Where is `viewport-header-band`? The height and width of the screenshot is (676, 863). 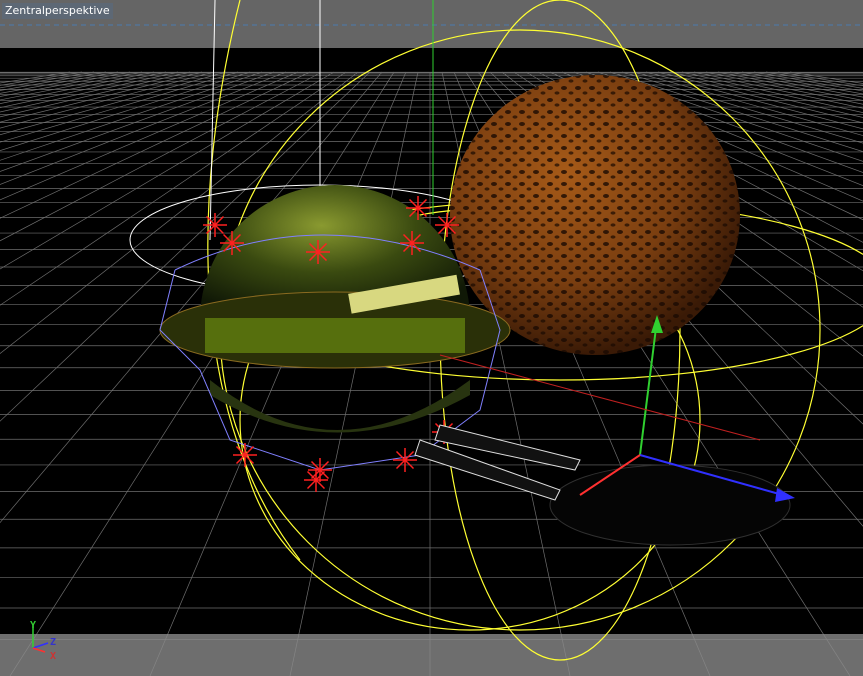
viewport-header-band is located at coordinates (431, 24).